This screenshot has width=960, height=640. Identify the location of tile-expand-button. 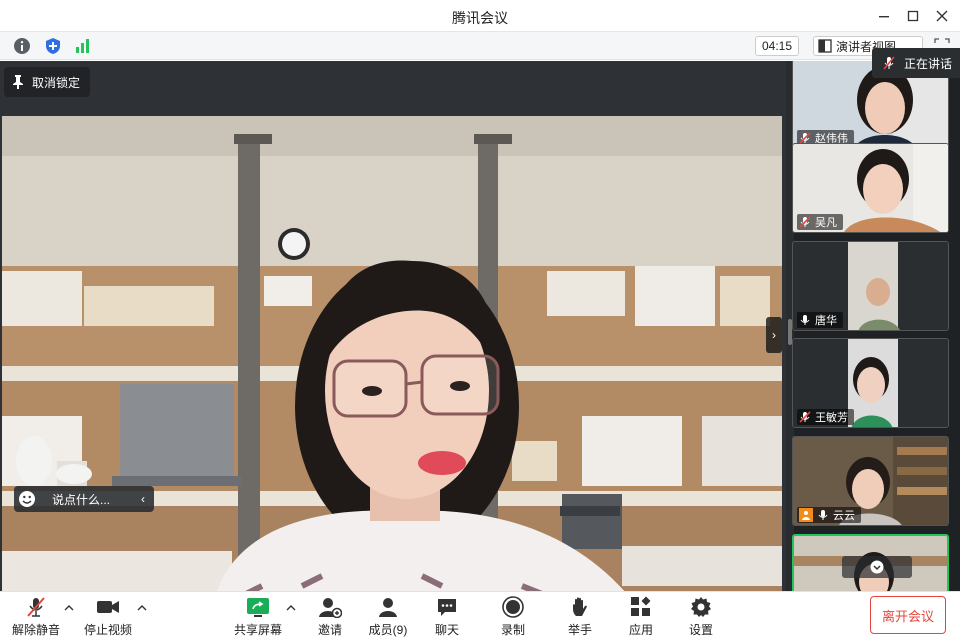
(877, 567).